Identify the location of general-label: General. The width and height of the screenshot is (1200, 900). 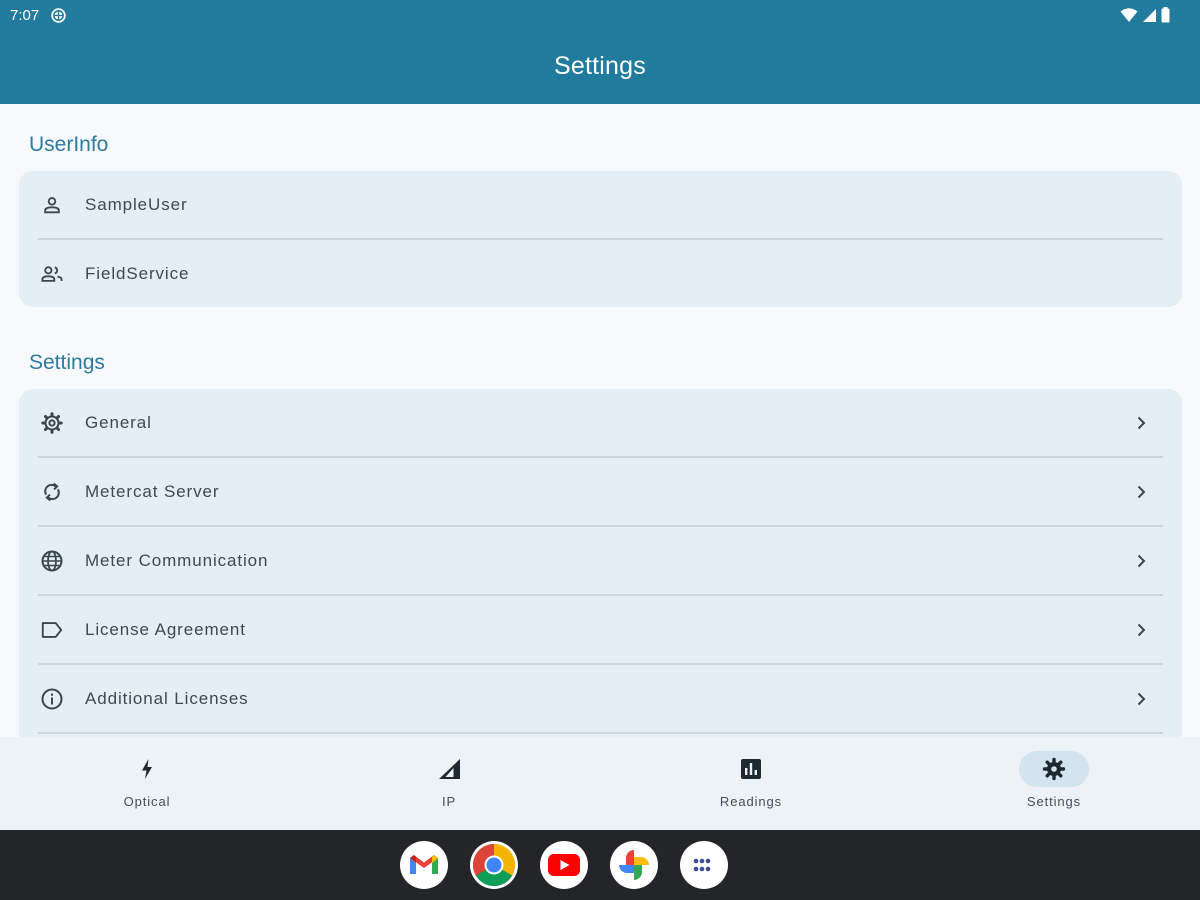
(118, 422).